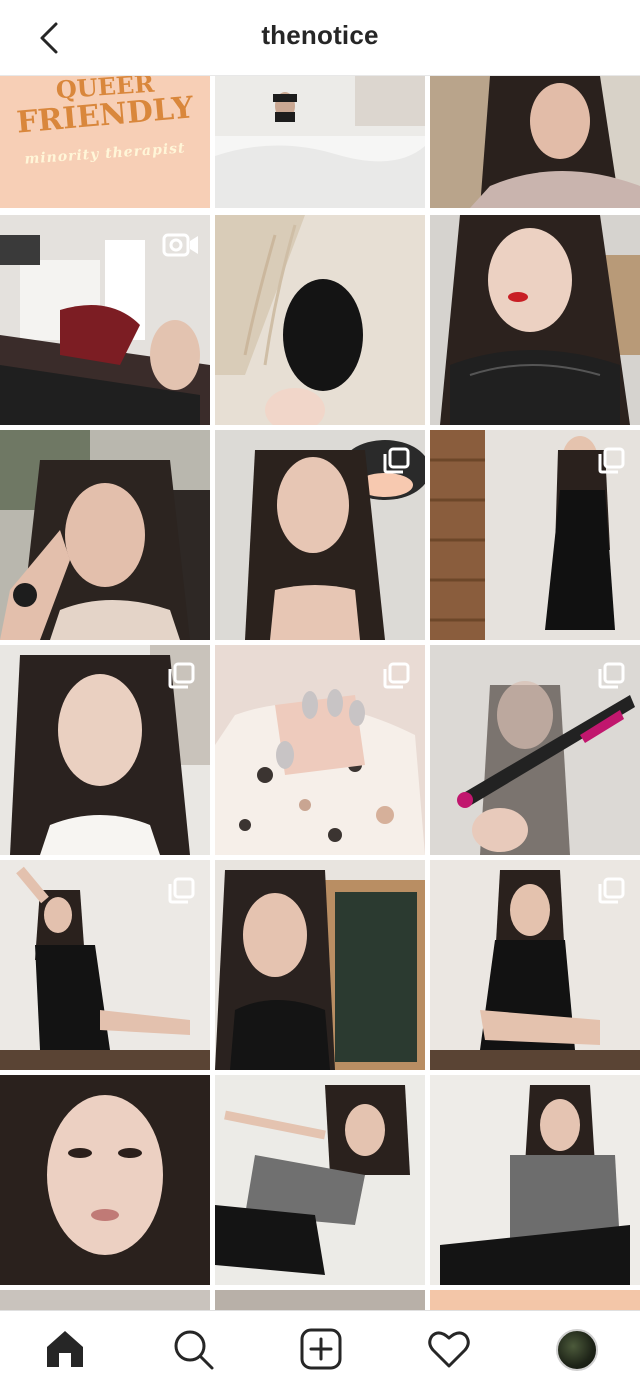 This screenshot has height=1386, width=640. I want to click on post-thumbnail-white-shirt, so click(105, 750).